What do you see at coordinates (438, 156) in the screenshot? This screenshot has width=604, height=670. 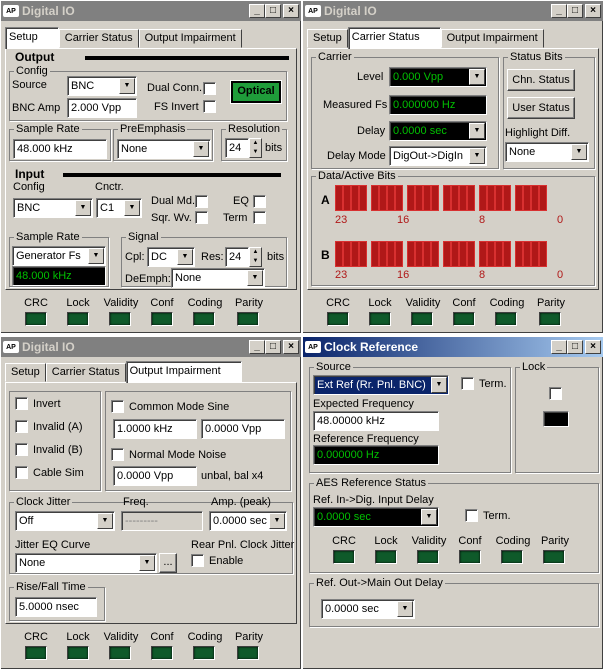 I see `delay-mode-select: DigOut->DigIn ▼` at bounding box center [438, 156].